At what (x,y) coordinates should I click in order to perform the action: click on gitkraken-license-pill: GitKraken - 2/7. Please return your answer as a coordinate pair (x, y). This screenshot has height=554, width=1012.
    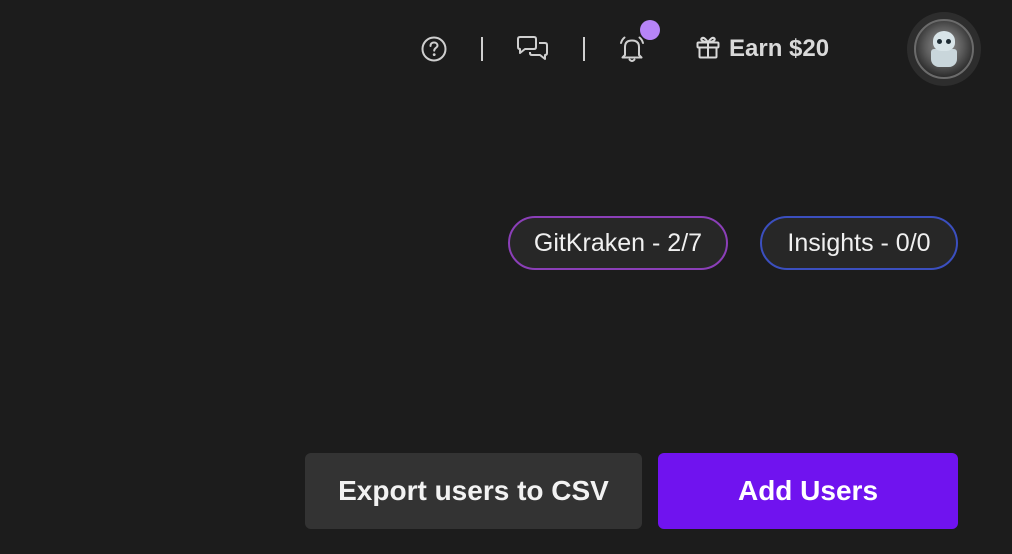
    Looking at the image, I should click on (618, 243).